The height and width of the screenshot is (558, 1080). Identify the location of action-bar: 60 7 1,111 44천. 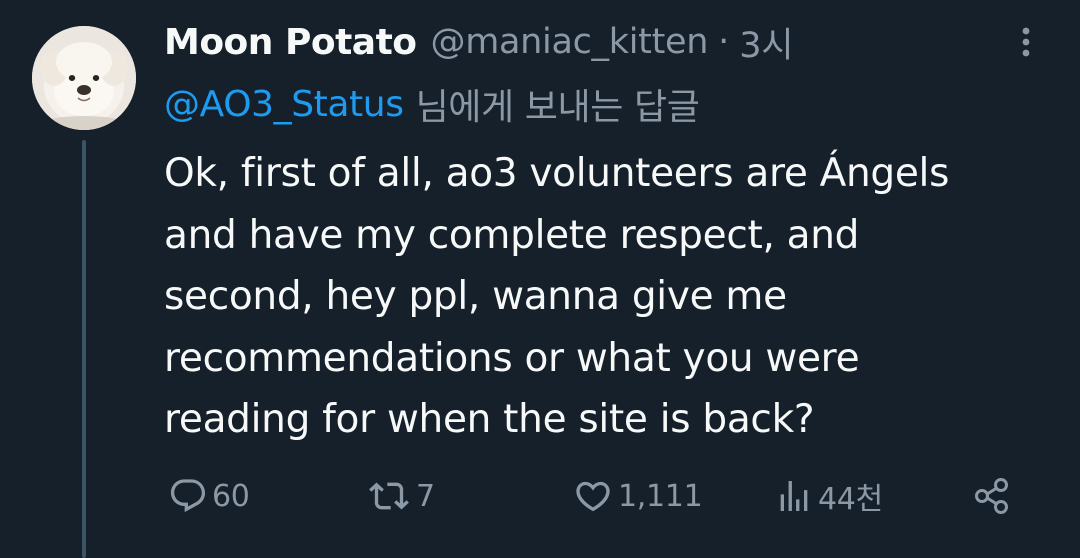
(540, 496).